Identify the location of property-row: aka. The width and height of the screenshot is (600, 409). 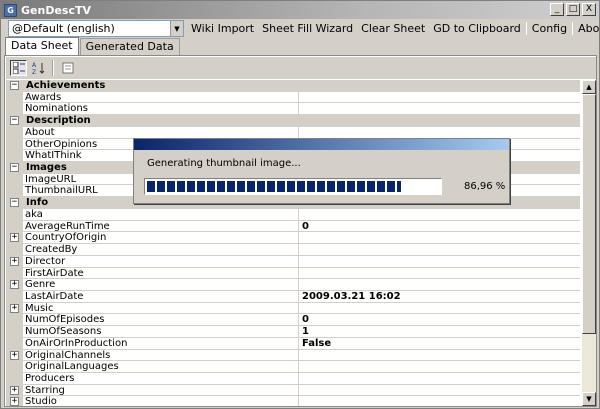
(293, 214).